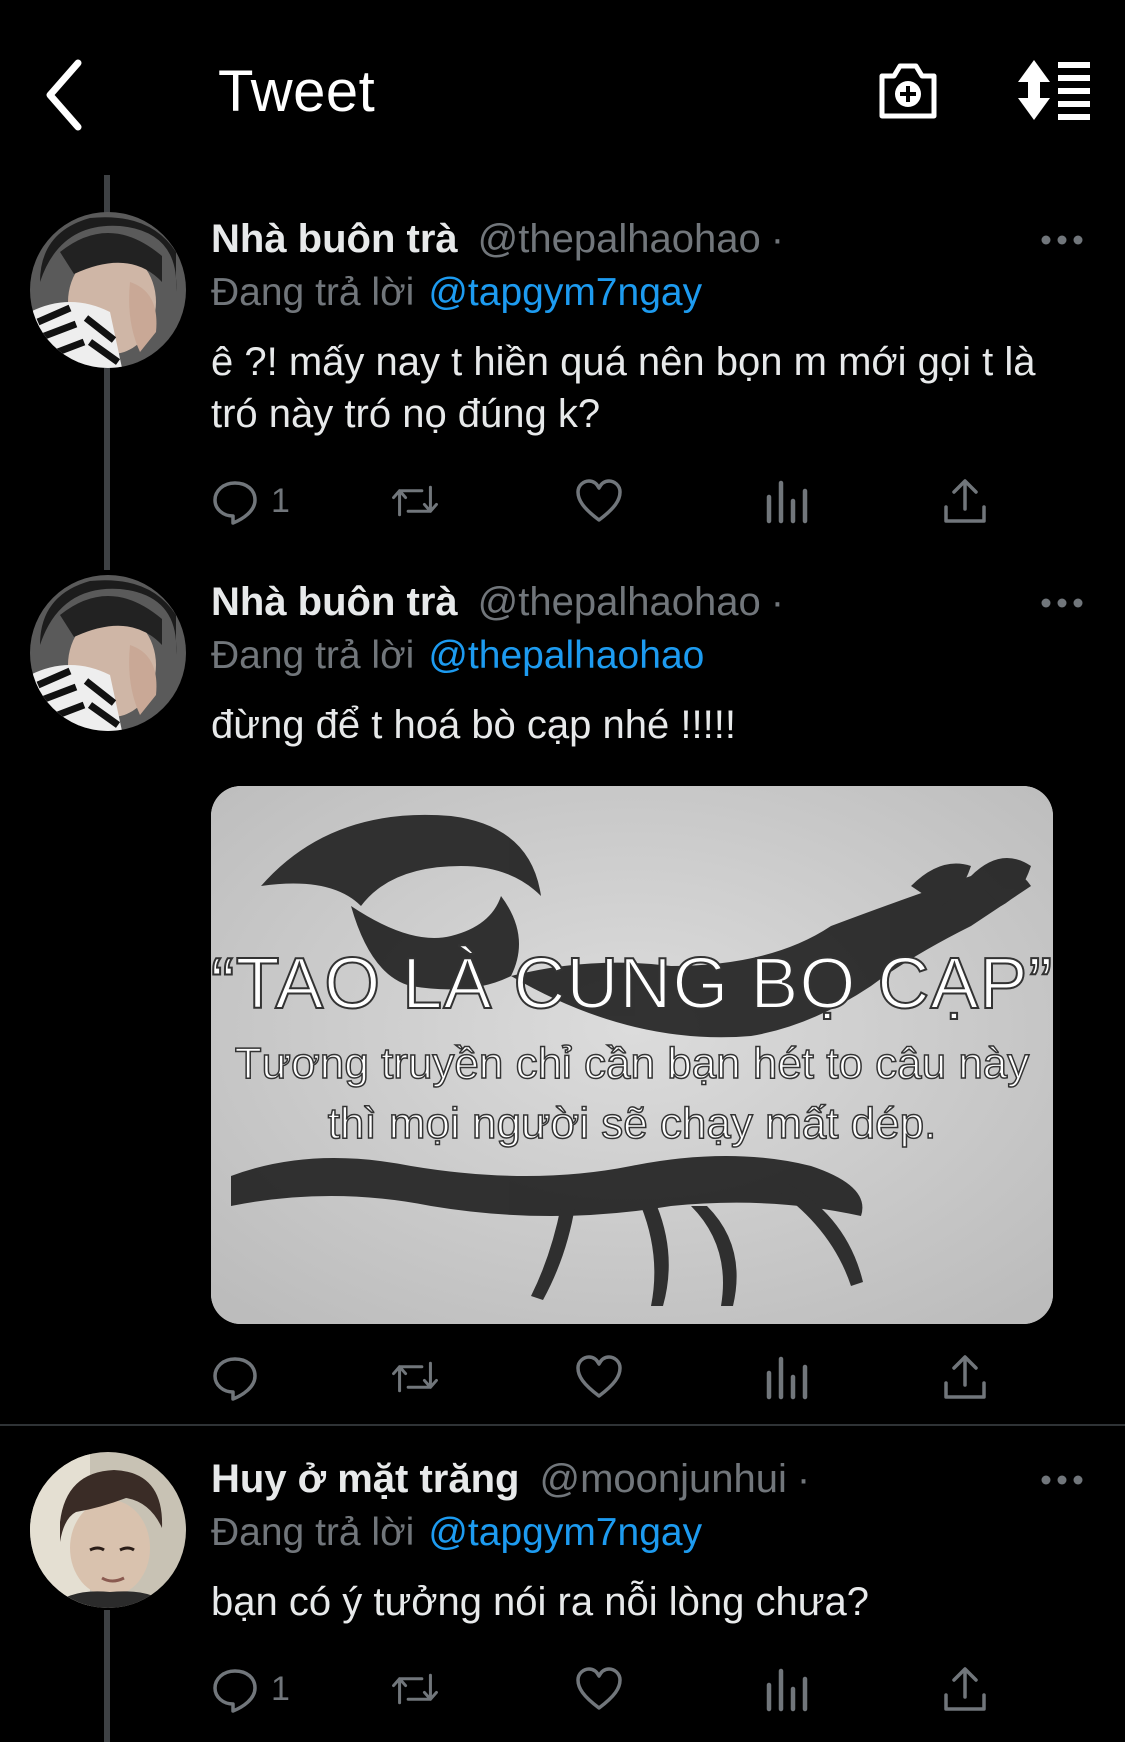 The image size is (1125, 1742). Describe the element at coordinates (632, 1063) in the screenshot. I see `image-caption-line: Tương truyền chỉ cần bạn hét to câu này` at that location.